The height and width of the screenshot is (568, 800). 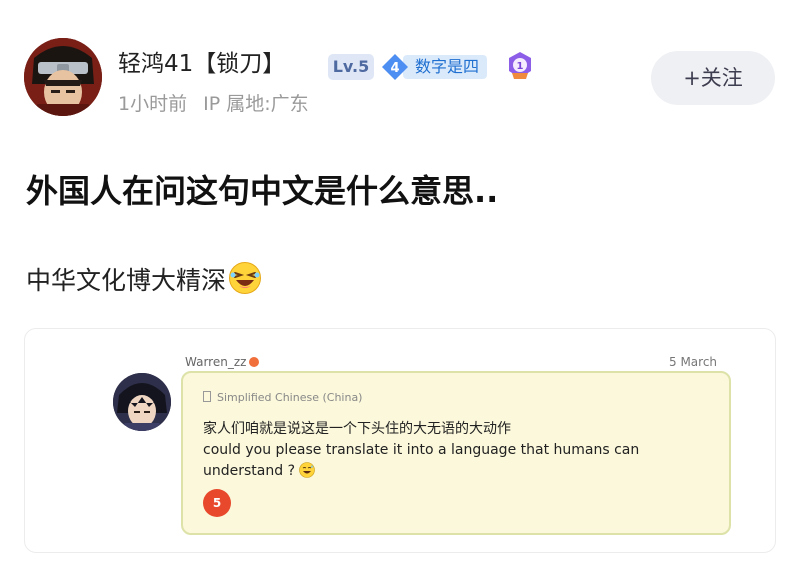 I want to click on language-text: Simplified Chinese (China), so click(x=290, y=397).